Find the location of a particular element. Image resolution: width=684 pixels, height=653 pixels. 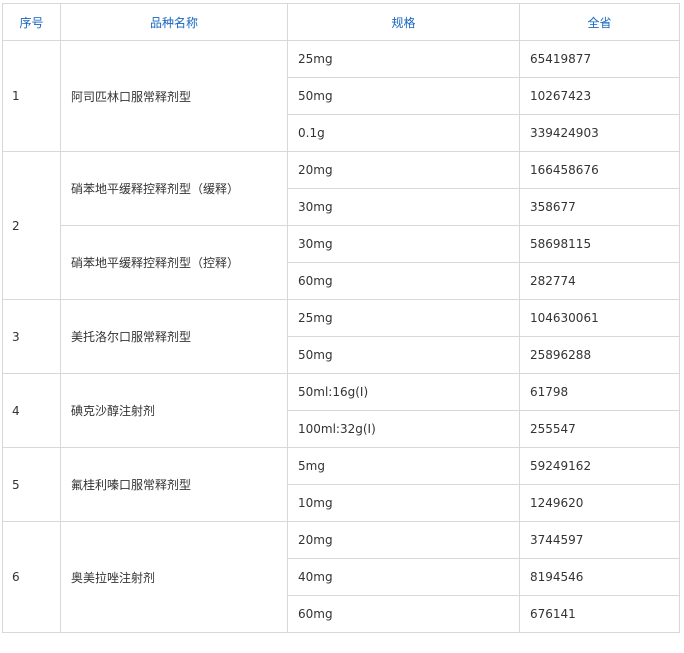

cell-no: 6 is located at coordinates (31, 577).